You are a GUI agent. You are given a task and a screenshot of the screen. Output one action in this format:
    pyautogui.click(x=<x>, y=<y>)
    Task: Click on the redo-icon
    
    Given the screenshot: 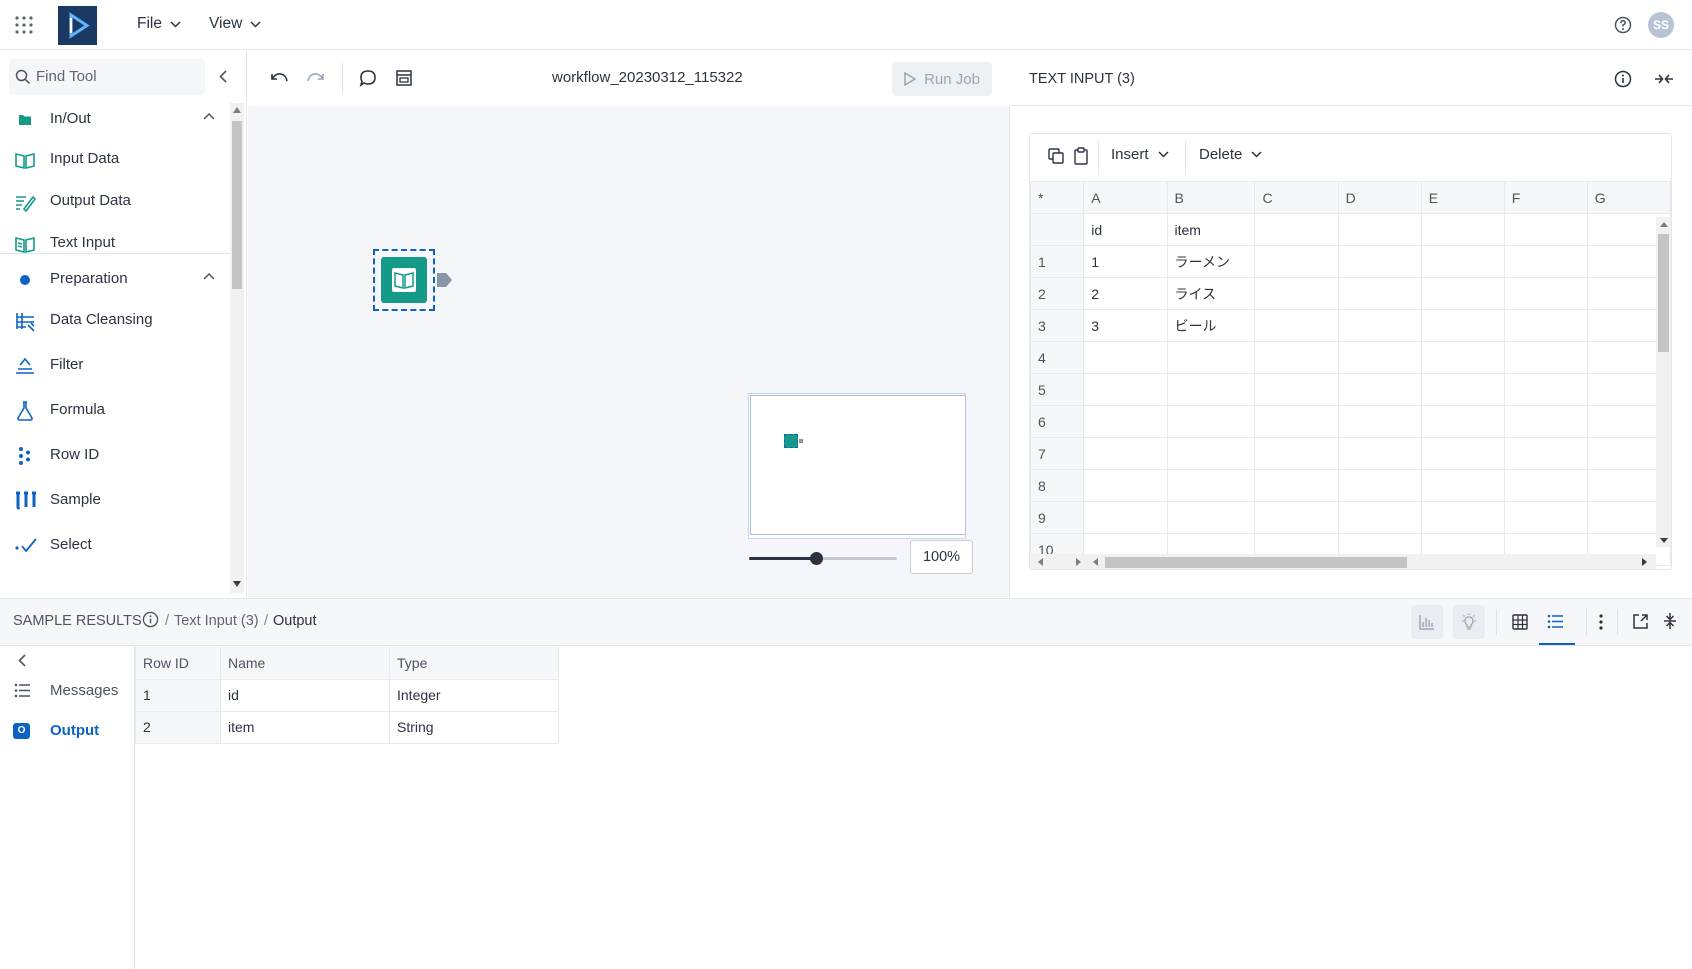 What is the action you would take?
    pyautogui.click(x=316, y=78)
    